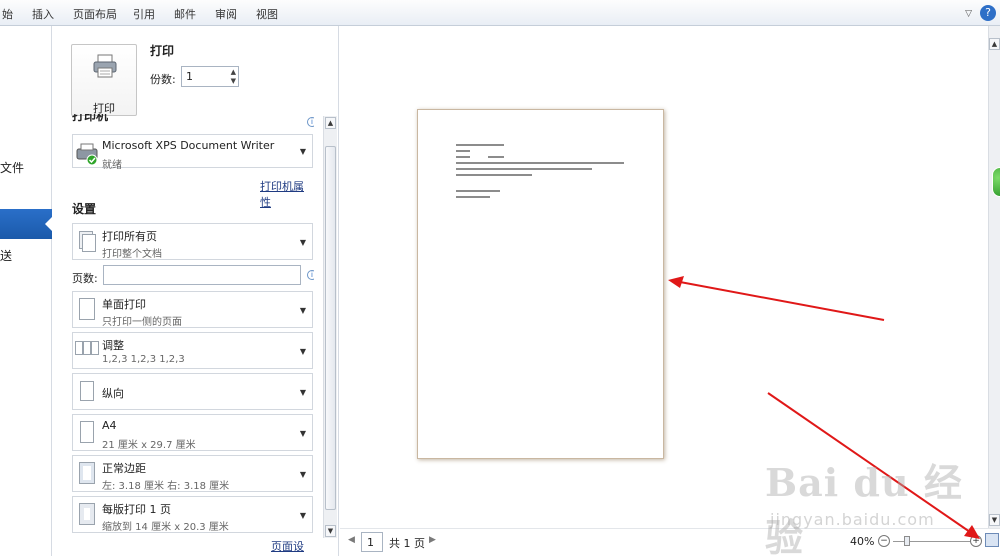 This screenshot has height=556, width=1000. I want to click on prev-page-icon: ◀, so click(351, 540).